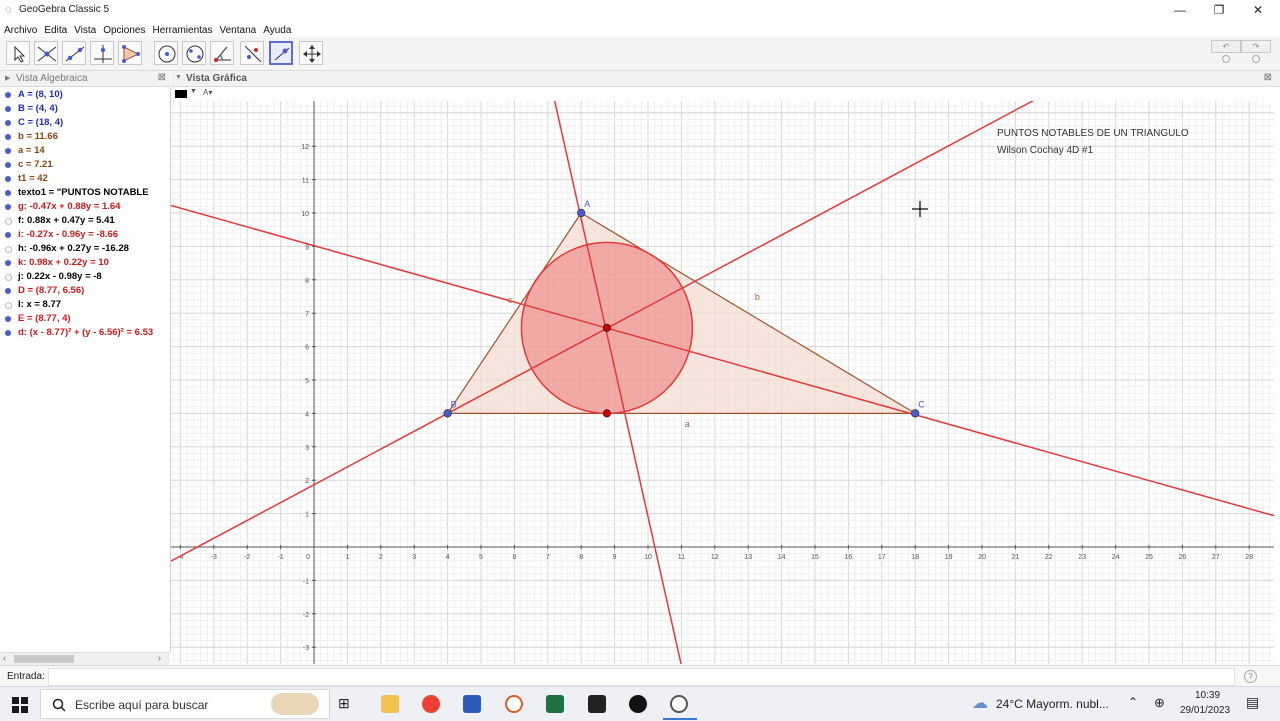 This screenshot has width=1280, height=721. What do you see at coordinates (514, 704) in the screenshot?
I see `app-icon` at bounding box center [514, 704].